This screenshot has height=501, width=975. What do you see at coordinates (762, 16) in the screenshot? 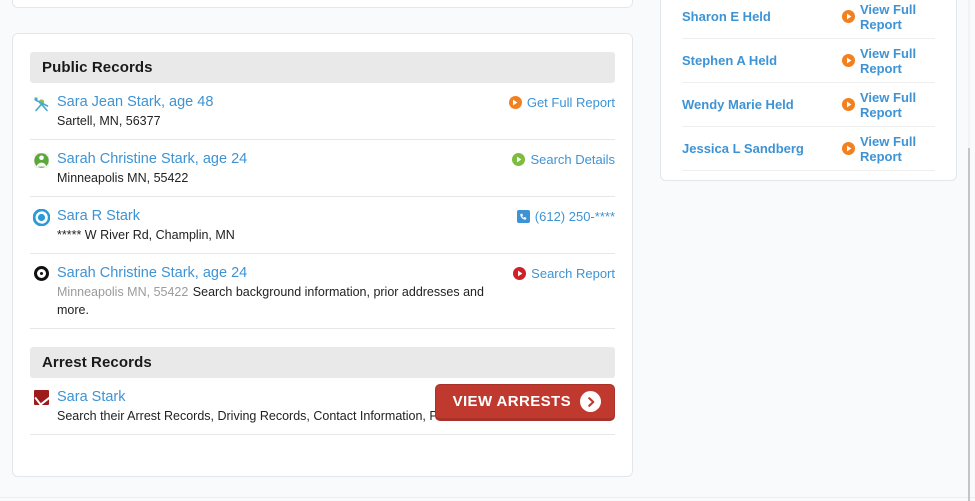
I see `related-person-name: Sharon E Held` at bounding box center [762, 16].